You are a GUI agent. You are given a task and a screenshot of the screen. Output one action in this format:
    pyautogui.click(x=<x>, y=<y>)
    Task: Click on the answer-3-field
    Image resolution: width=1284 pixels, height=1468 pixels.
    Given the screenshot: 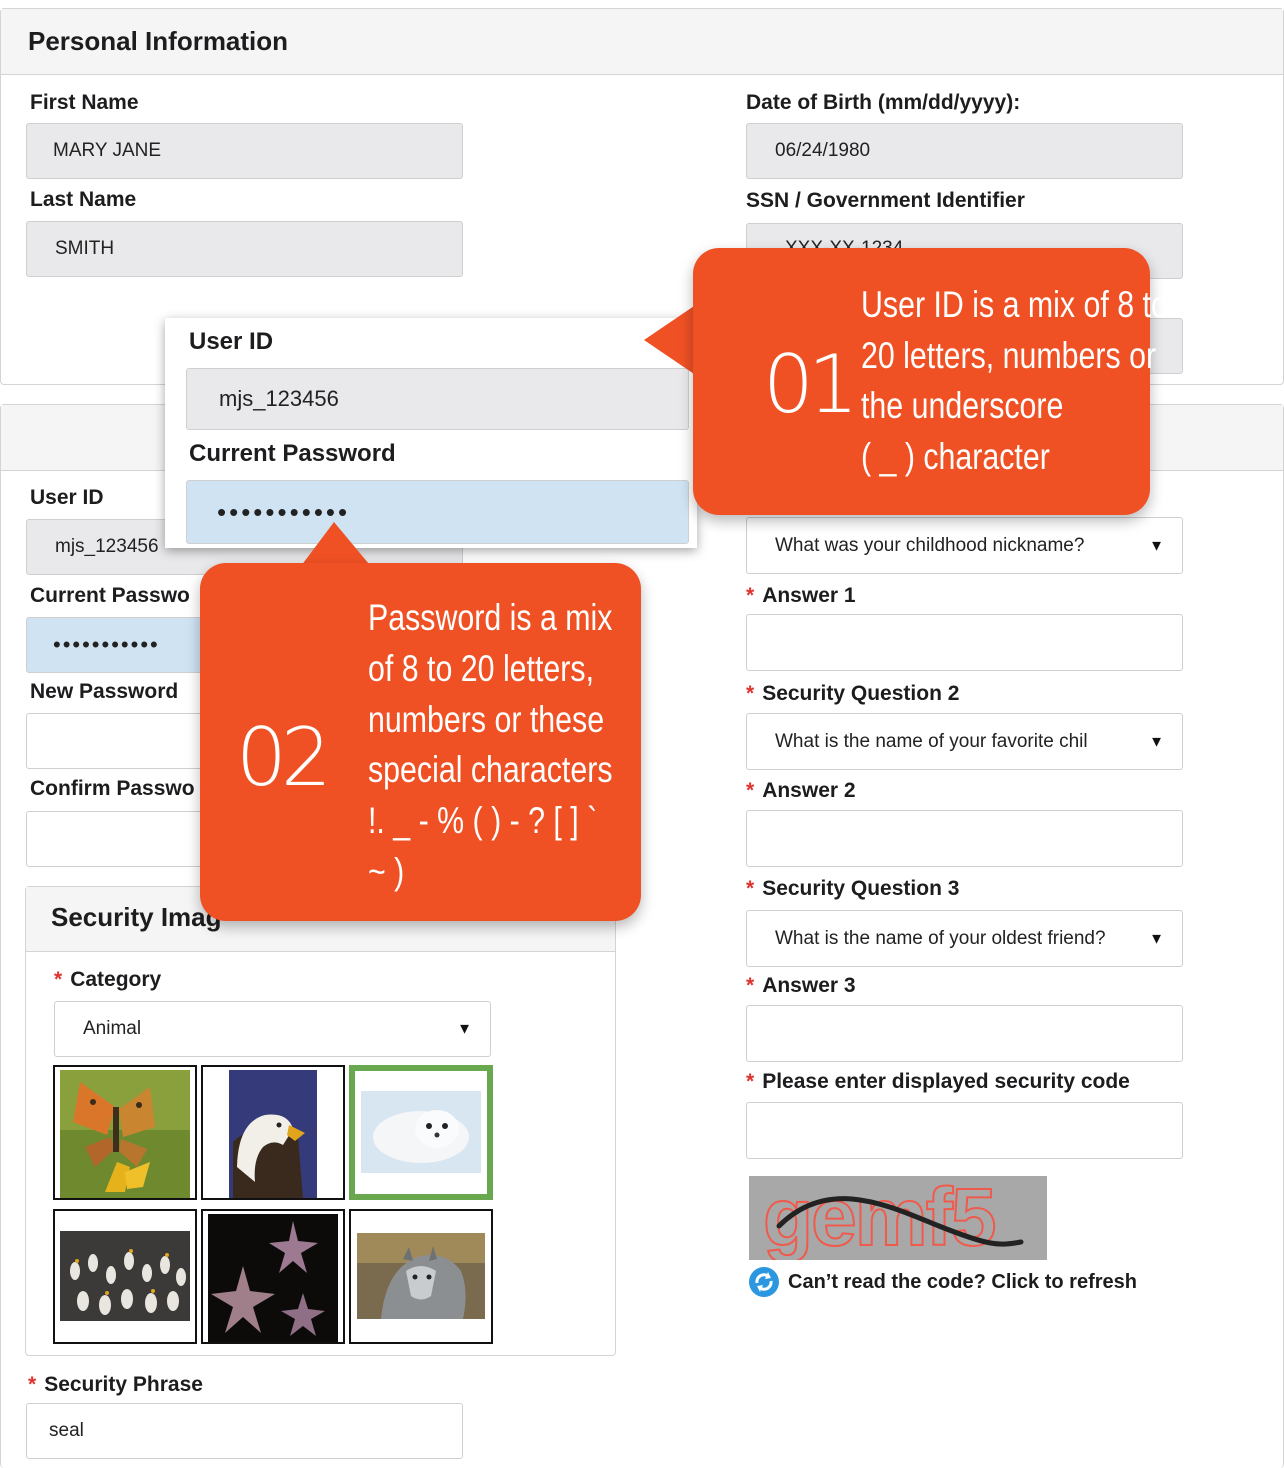 What is the action you would take?
    pyautogui.click(x=964, y=1033)
    